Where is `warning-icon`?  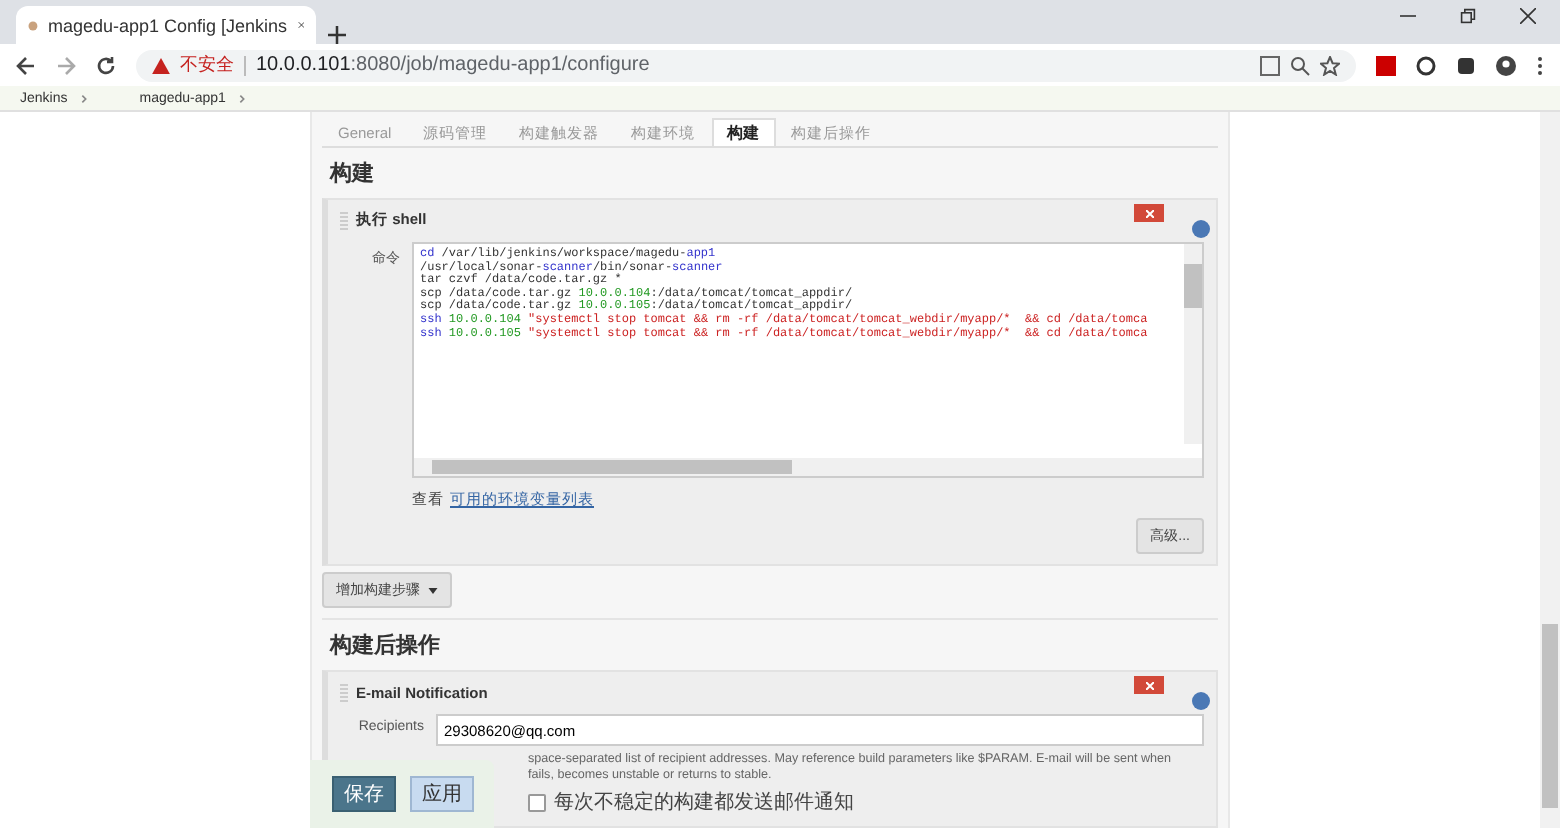
warning-icon is located at coordinates (161, 65).